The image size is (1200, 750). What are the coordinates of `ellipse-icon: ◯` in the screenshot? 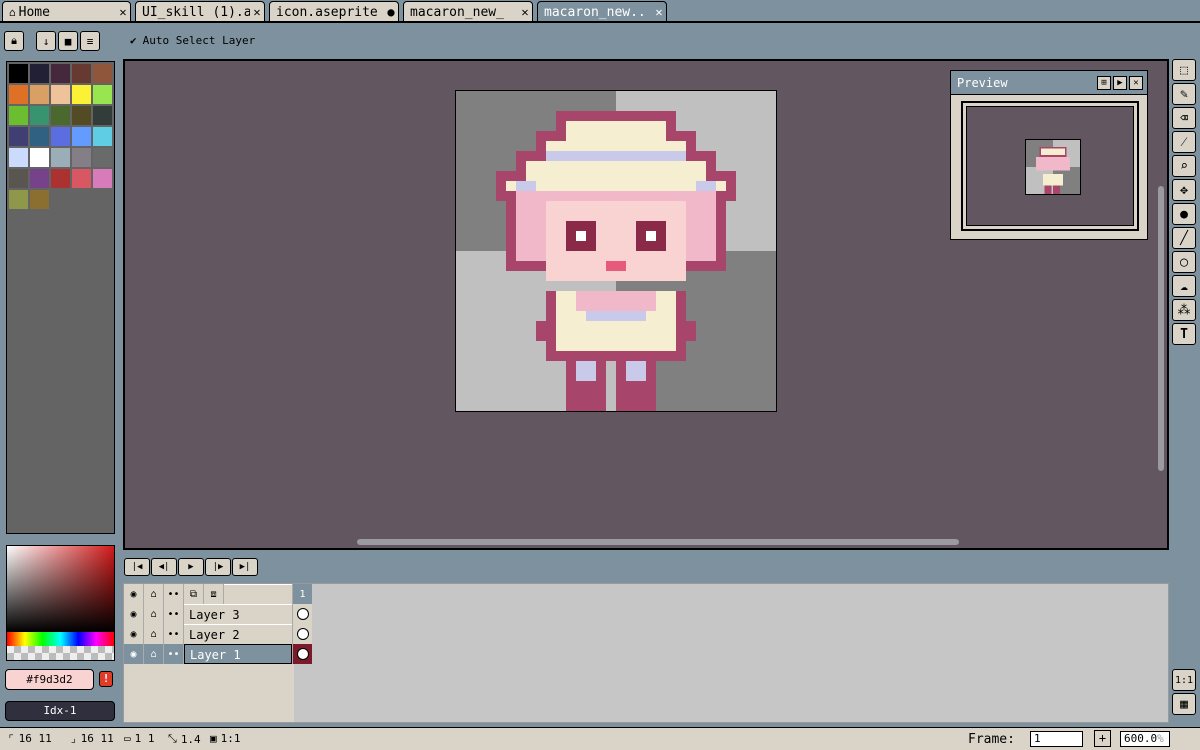 It's located at (1184, 262).